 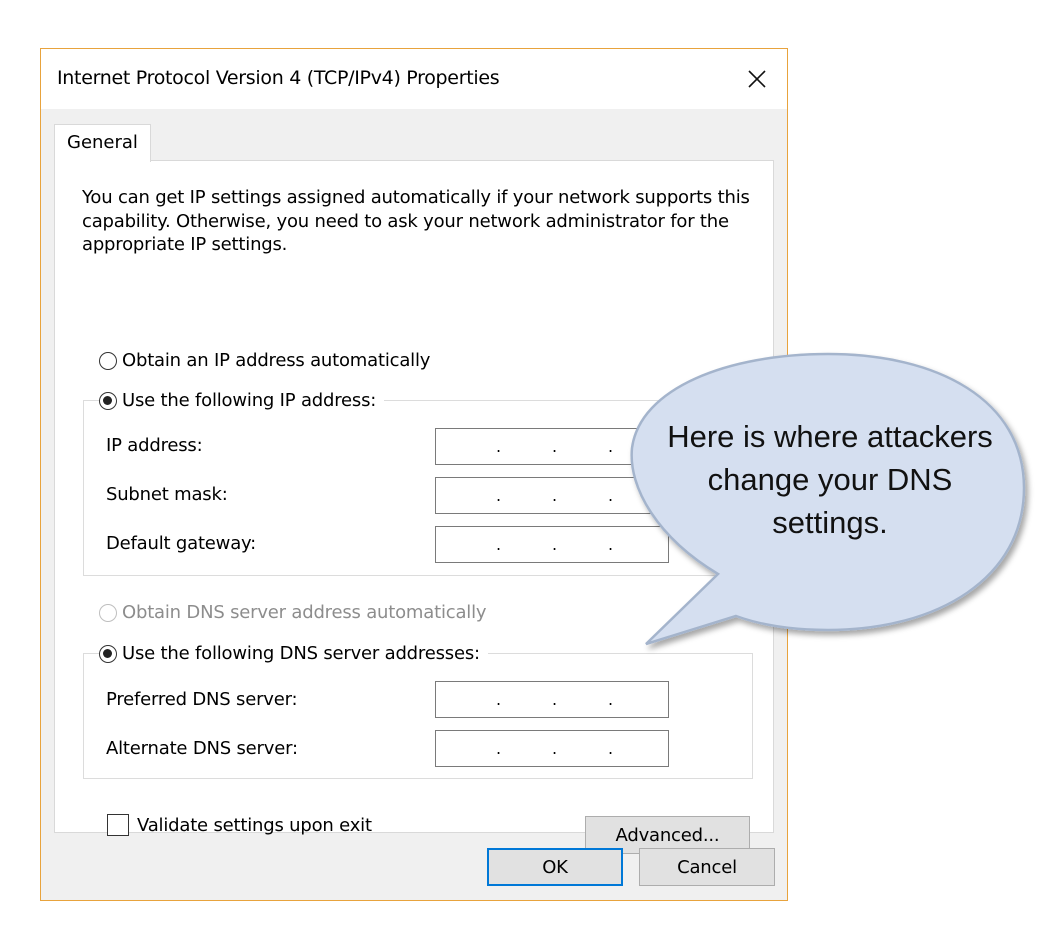 I want to click on use-dns-manual-label: Use the following DNS server addresses:, so click(x=301, y=653).